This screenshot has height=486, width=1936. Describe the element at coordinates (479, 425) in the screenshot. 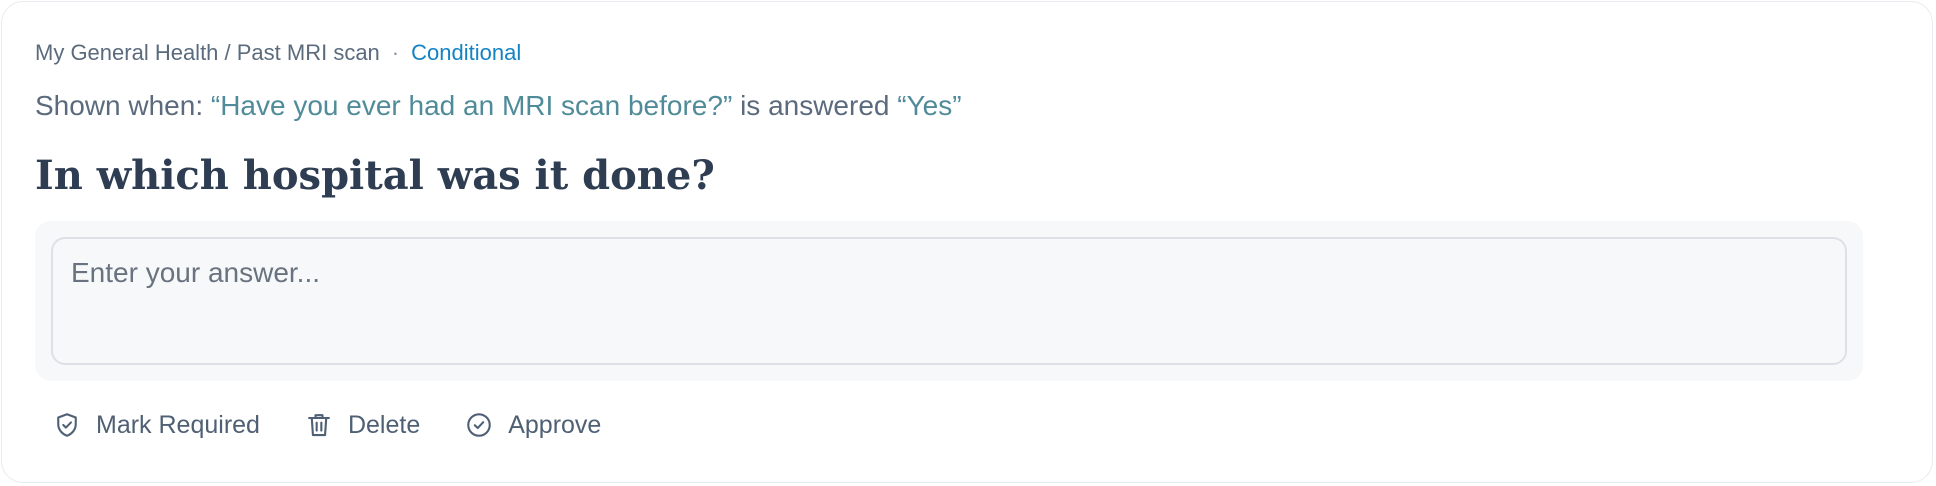

I see `check-circle-icon` at that location.